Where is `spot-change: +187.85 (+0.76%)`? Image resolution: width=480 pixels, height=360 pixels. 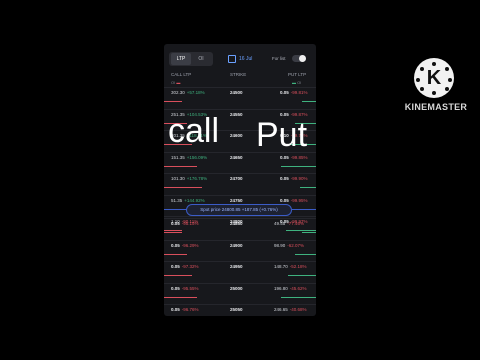
spot-change: +187.85 (+0.76%) is located at coordinates (259, 209).